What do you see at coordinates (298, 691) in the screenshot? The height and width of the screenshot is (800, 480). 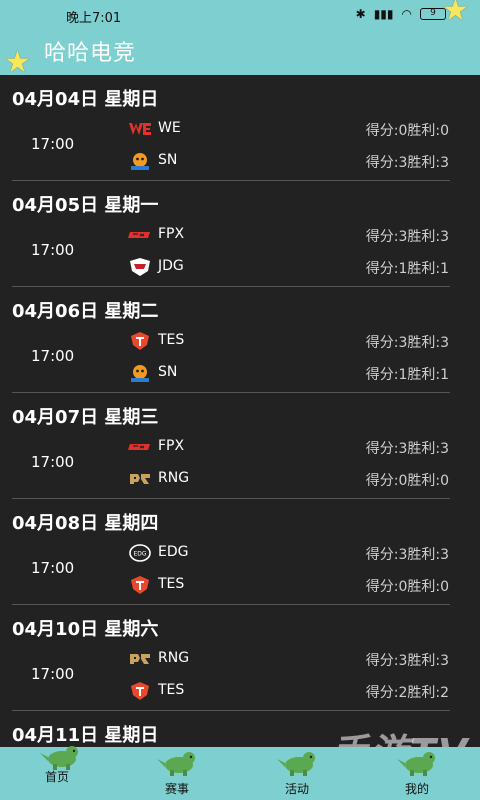 I see `team-row: TES 得分:2胜利:2` at bounding box center [298, 691].